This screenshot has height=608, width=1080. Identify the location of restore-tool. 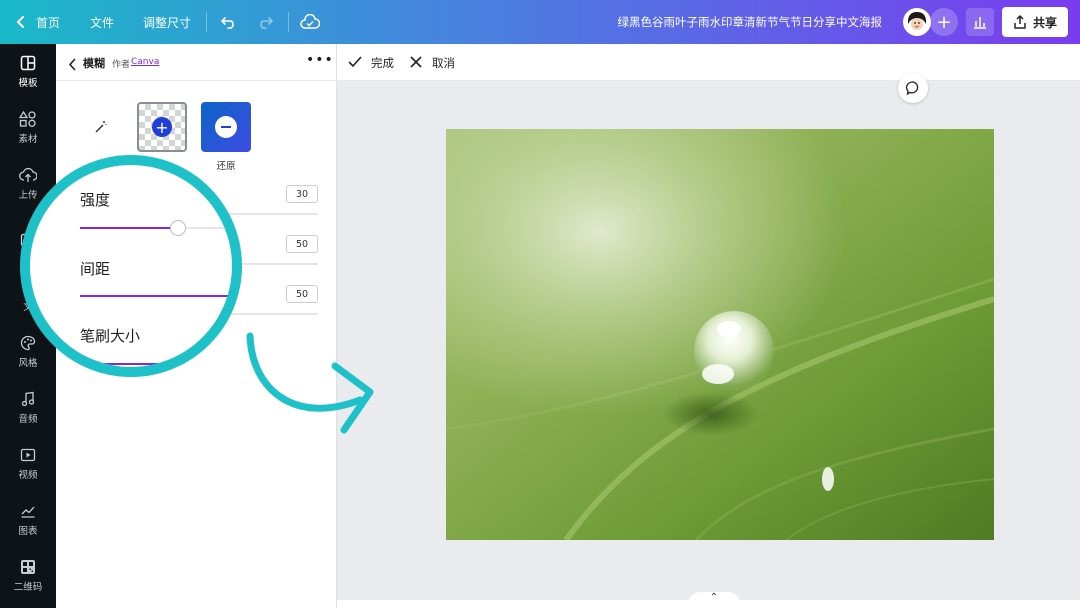
(226, 127).